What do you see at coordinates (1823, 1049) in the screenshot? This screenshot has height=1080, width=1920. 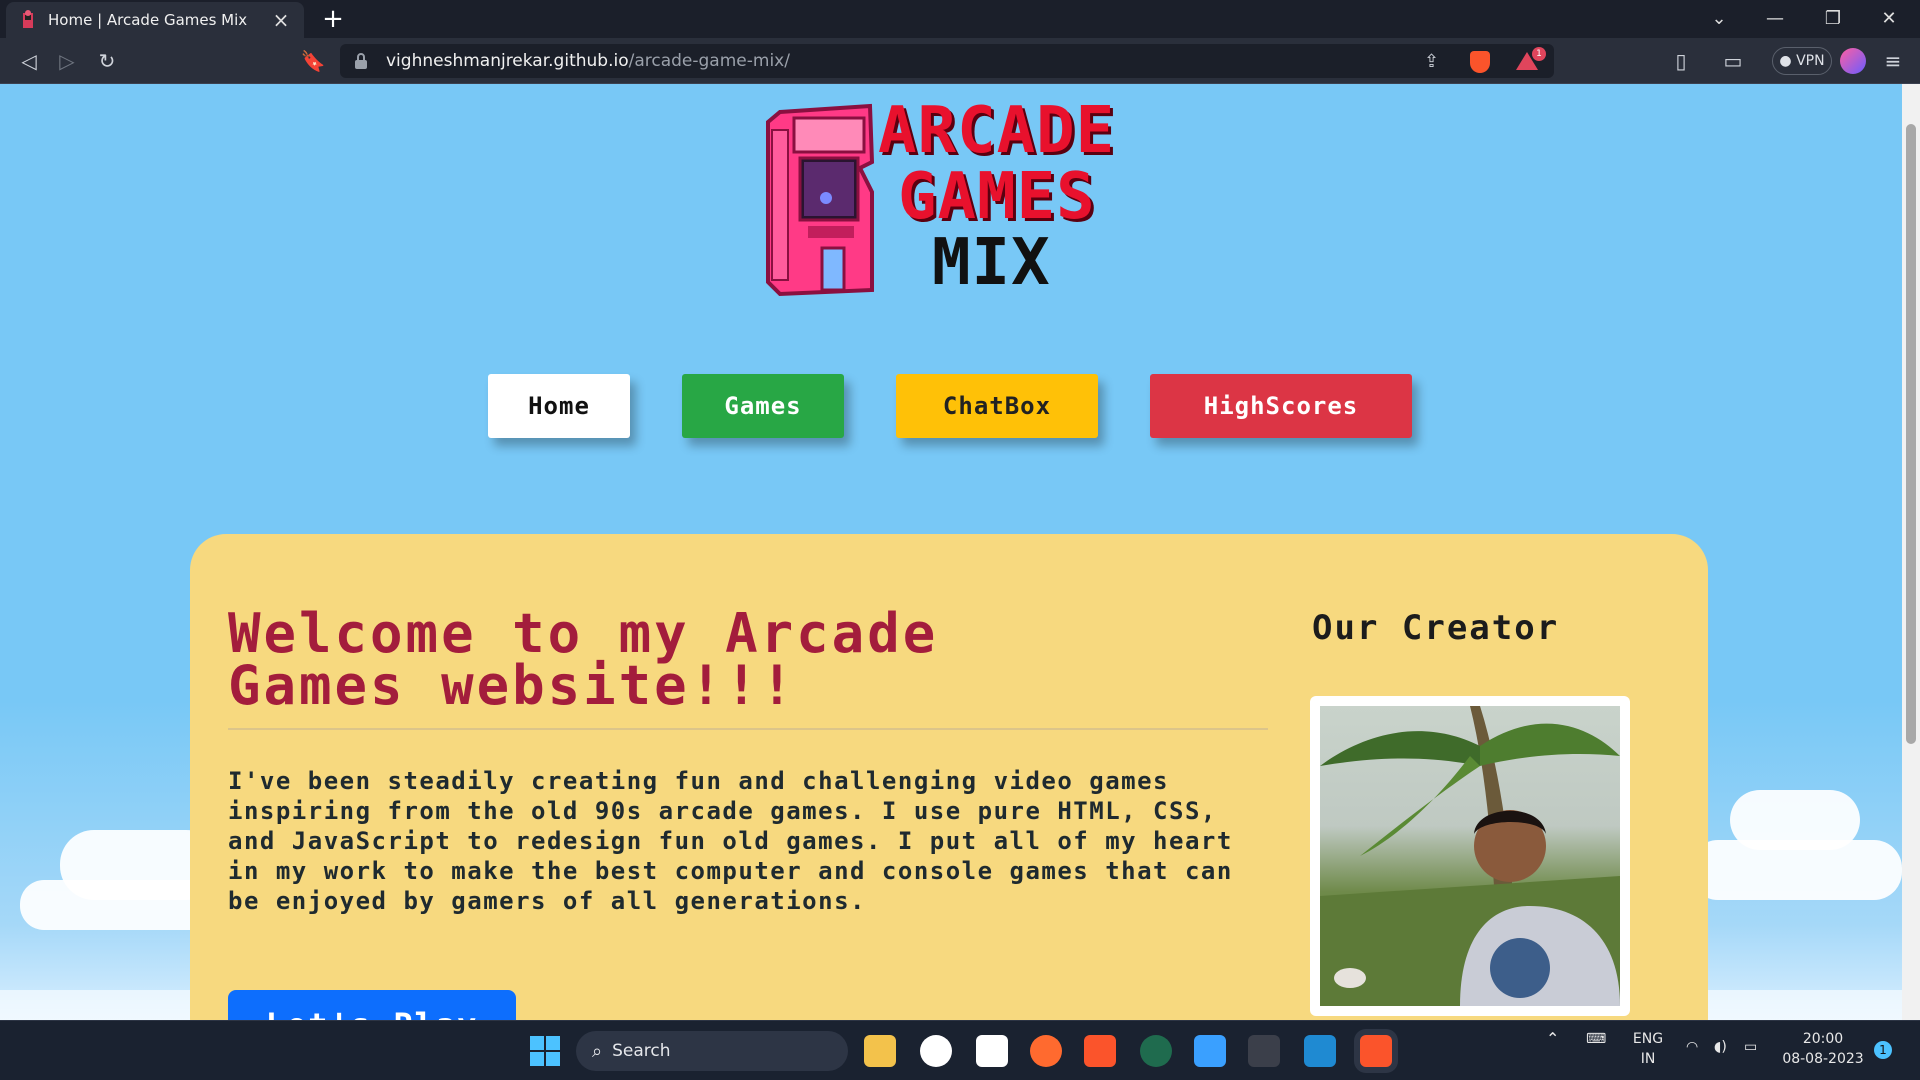 I see `clock: 20:00 08-08-2023` at bounding box center [1823, 1049].